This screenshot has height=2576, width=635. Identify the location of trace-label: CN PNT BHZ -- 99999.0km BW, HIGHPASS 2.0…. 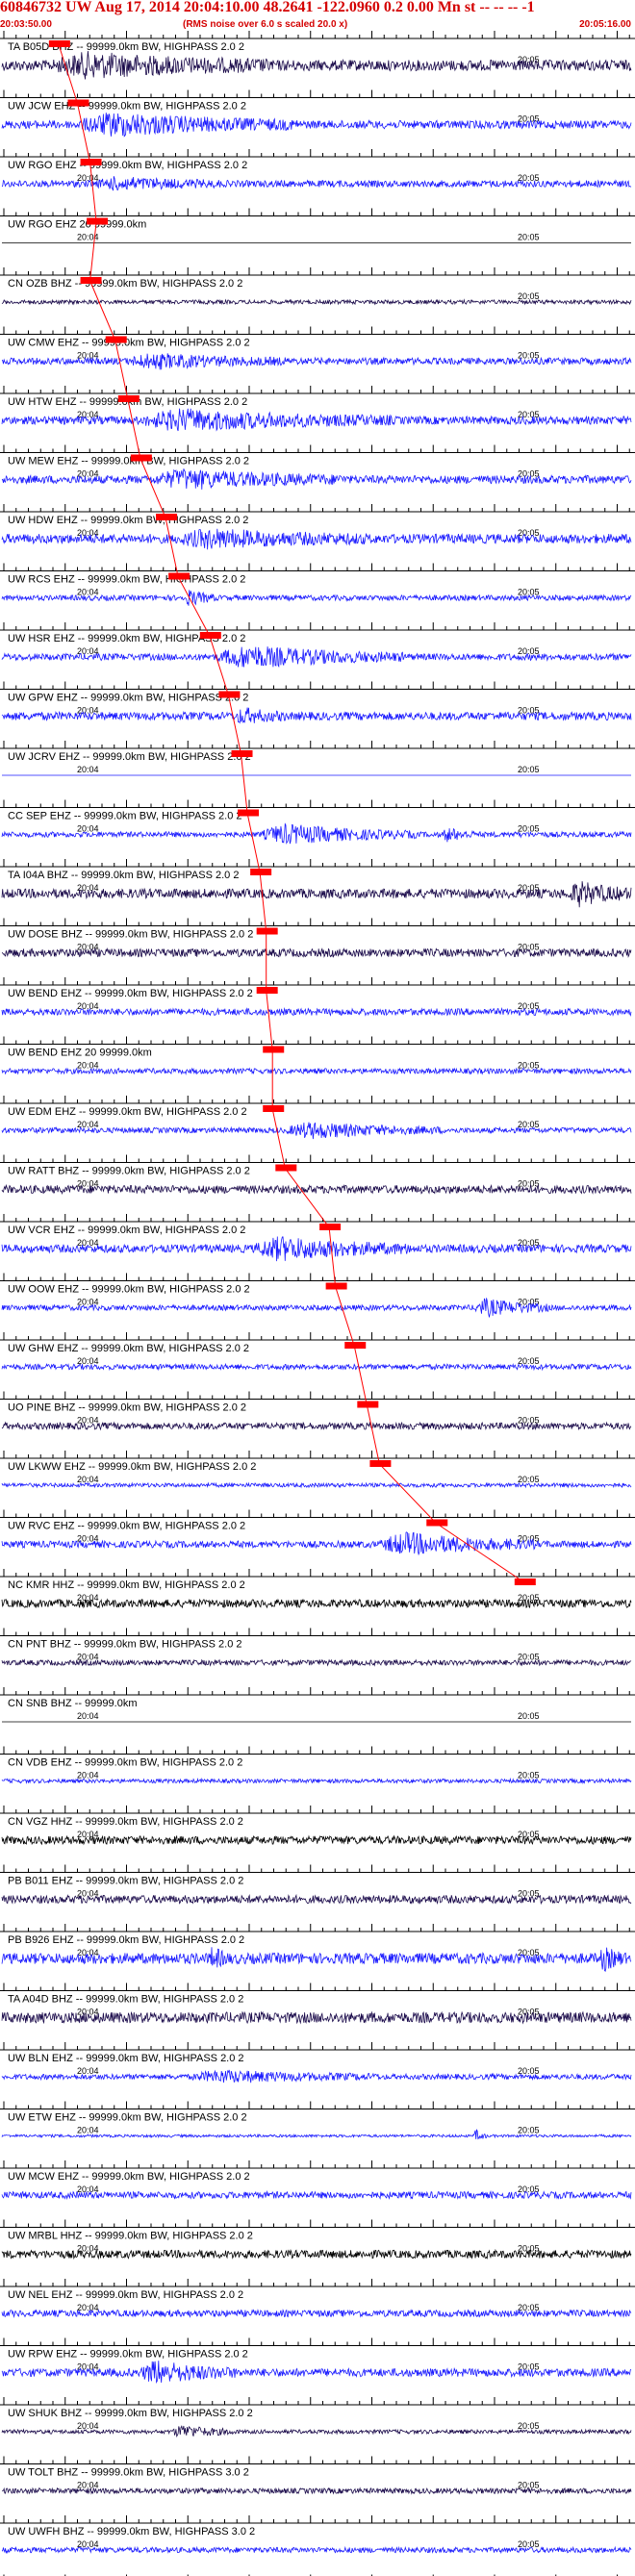
(125, 1645).